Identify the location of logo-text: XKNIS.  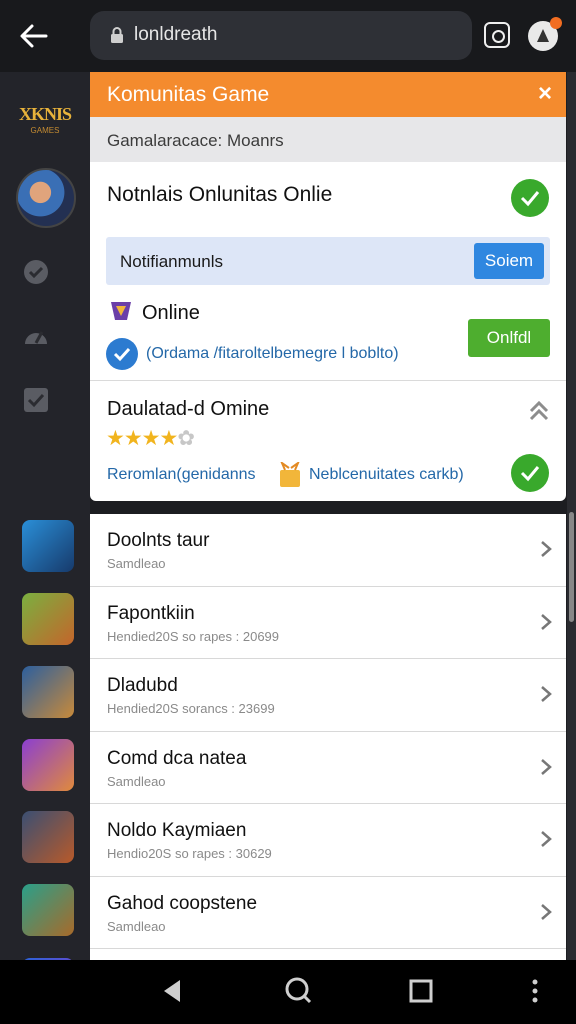
(45, 114).